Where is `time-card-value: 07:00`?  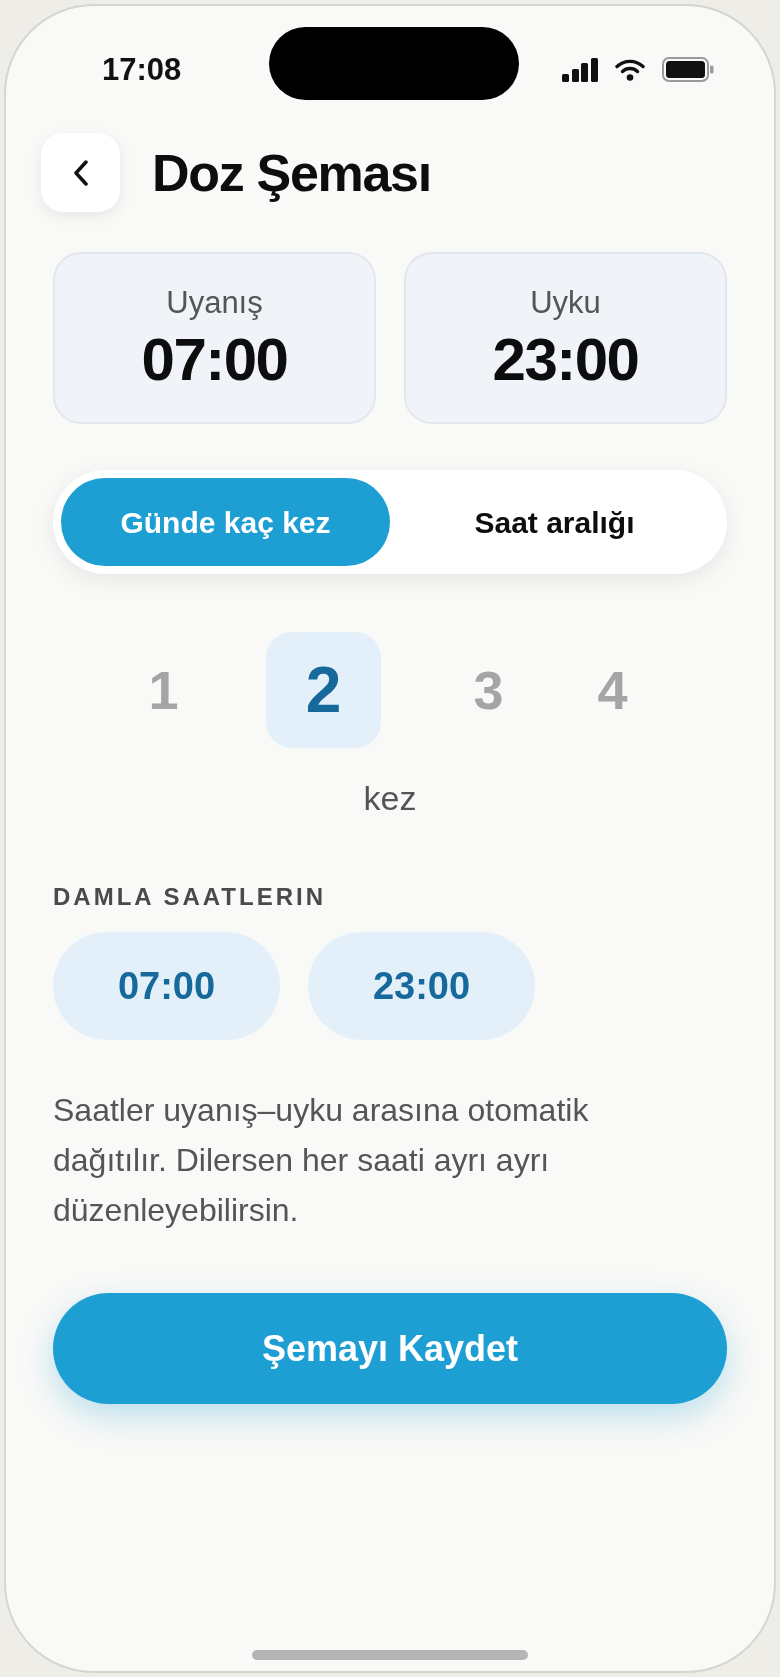
time-card-value: 07:00 is located at coordinates (214, 360).